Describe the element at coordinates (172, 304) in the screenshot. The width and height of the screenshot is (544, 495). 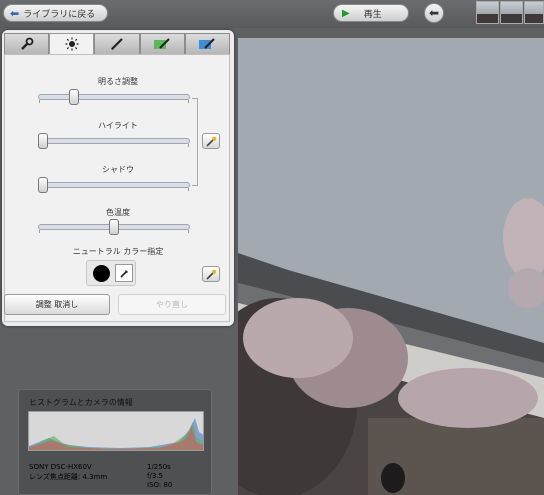
I see `redo-button: やり直し` at that location.